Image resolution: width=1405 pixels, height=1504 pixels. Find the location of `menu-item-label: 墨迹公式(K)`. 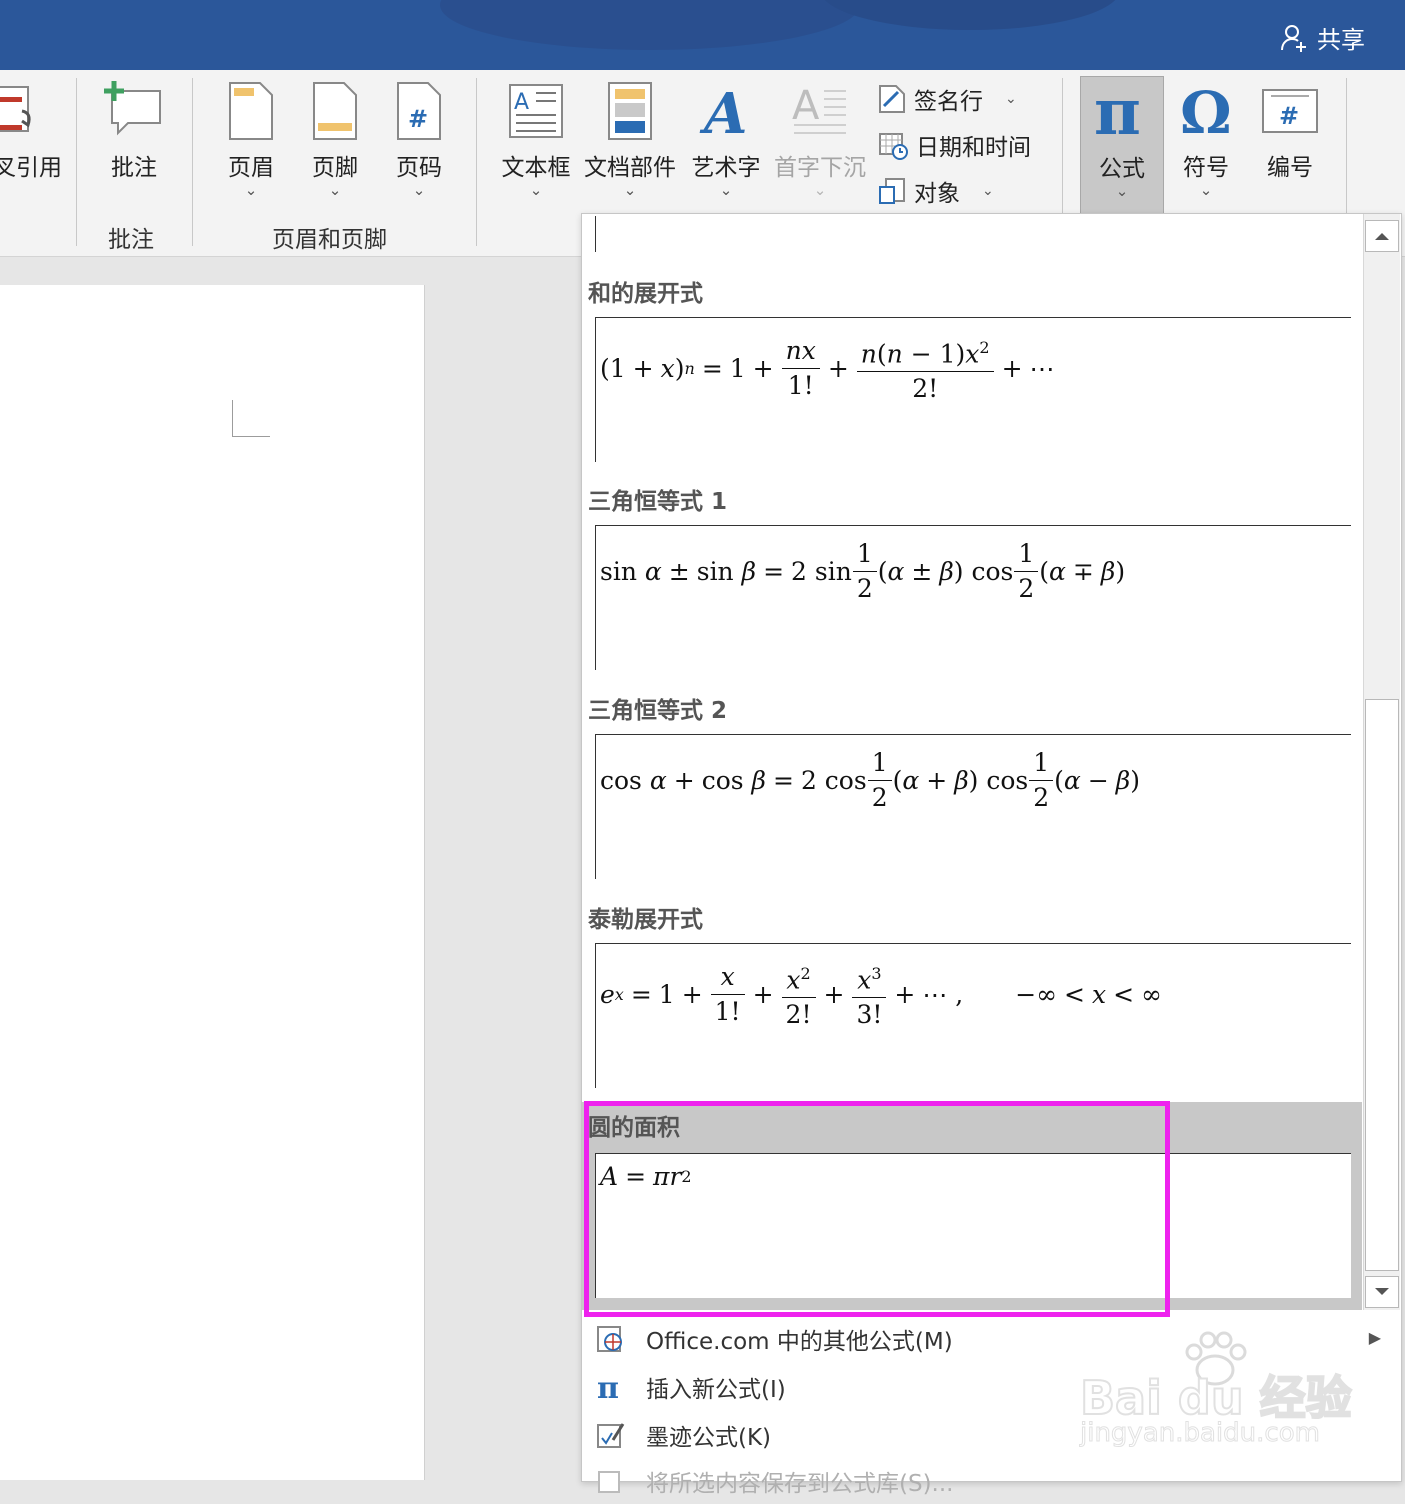

menu-item-label: 墨迹公式(K) is located at coordinates (709, 1438).